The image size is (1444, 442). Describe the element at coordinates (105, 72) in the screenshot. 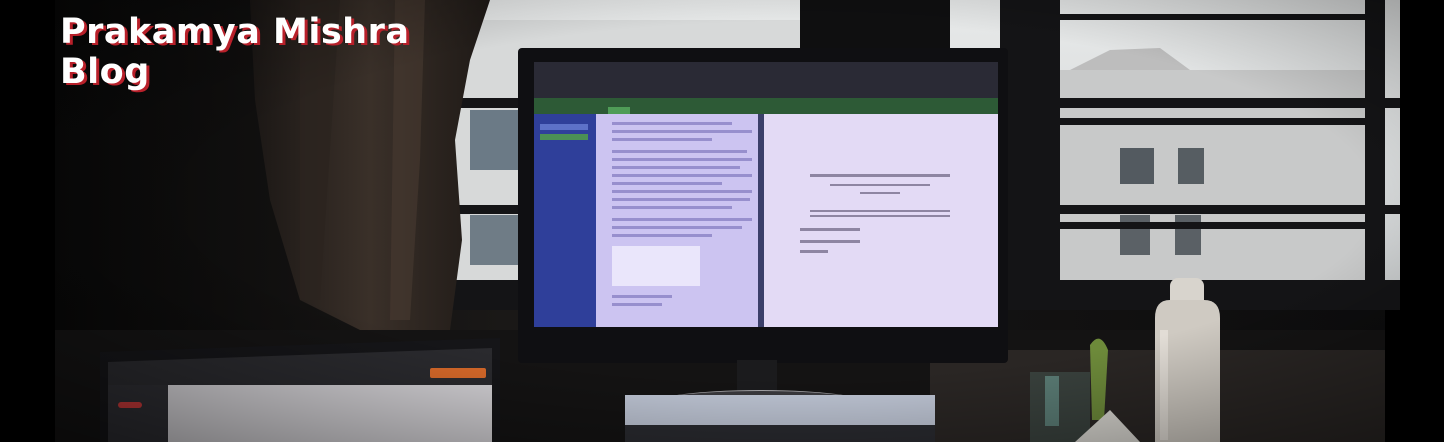

I see `blog-title-line-2: Blog` at that location.